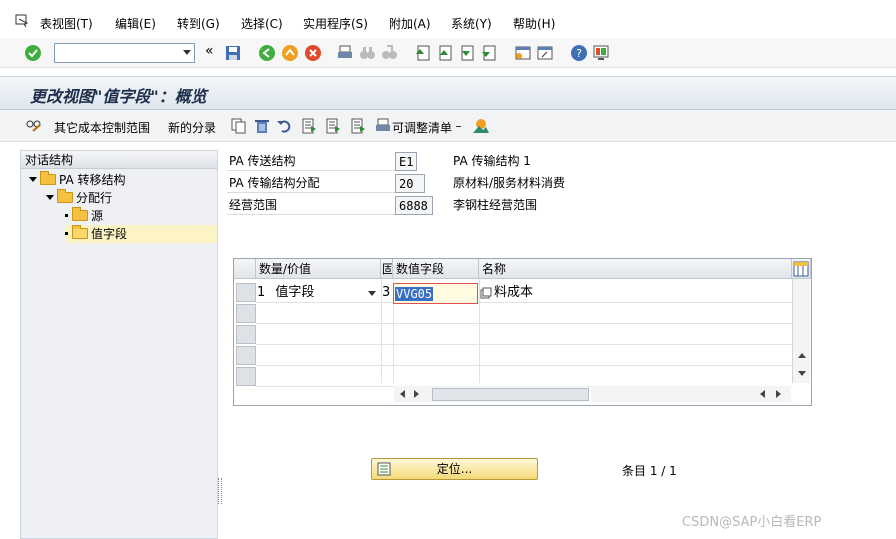 The height and width of the screenshot is (539, 896). Describe the element at coordinates (510, 394) in the screenshot. I see `scroll-thumb` at that location.